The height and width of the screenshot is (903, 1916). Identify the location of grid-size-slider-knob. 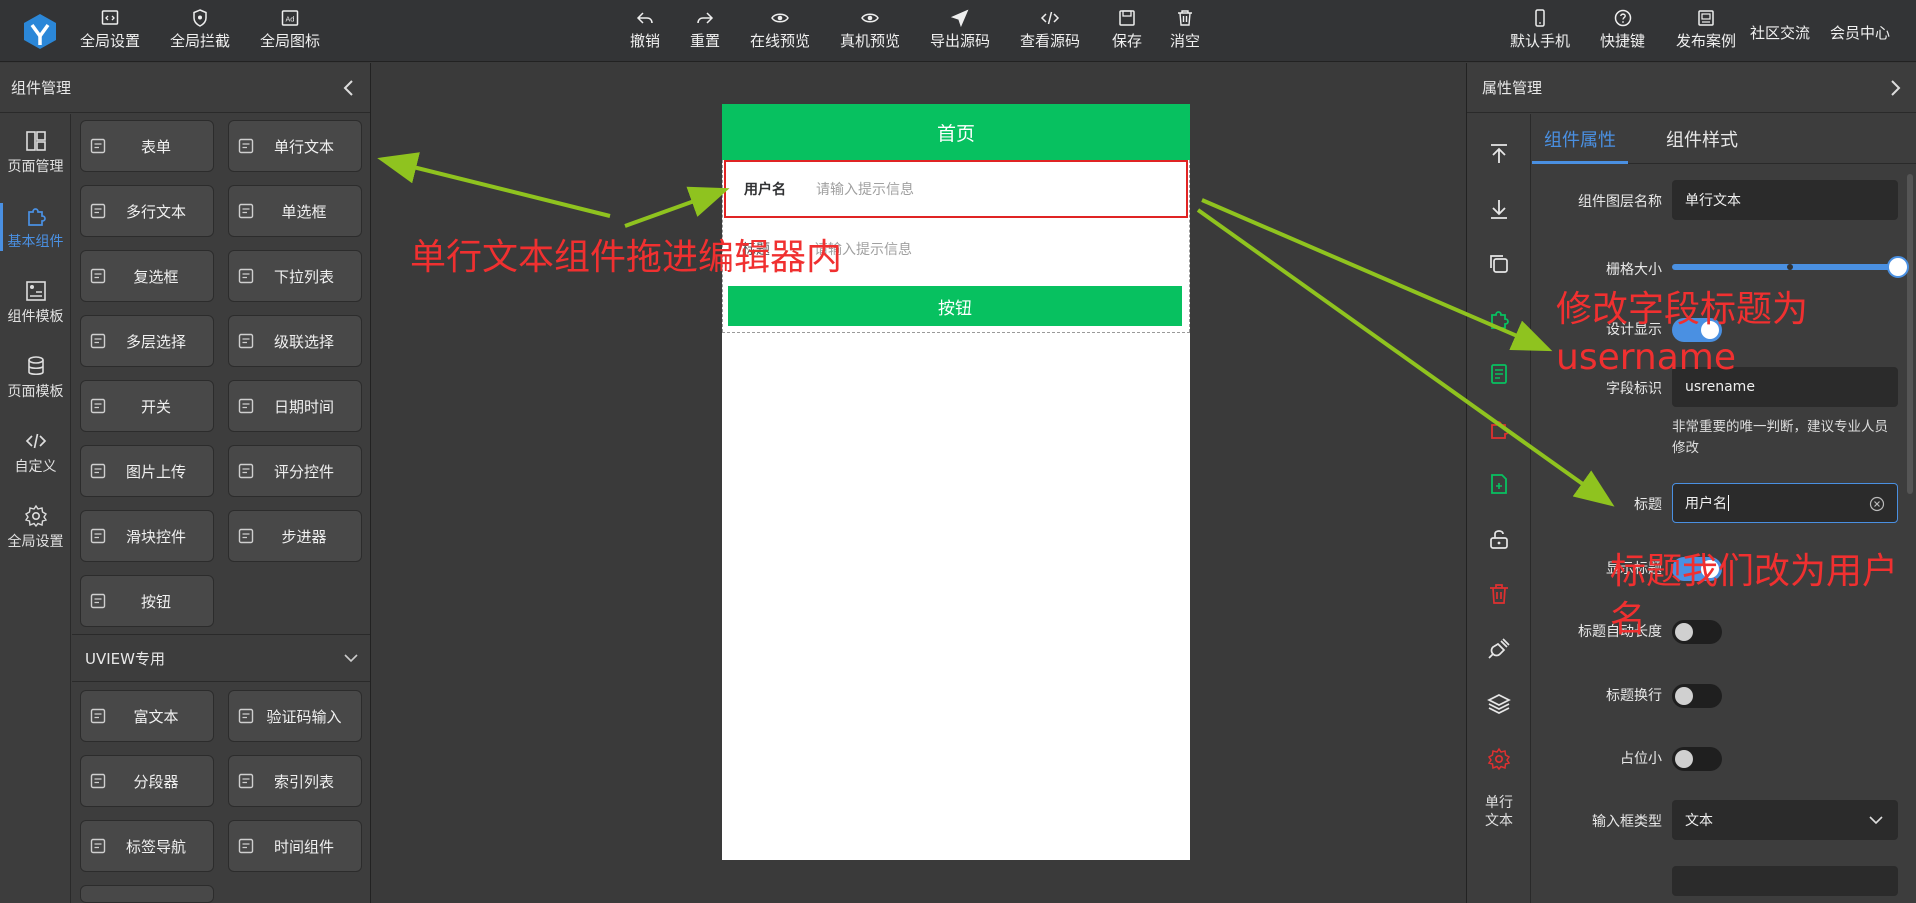
(1898, 267).